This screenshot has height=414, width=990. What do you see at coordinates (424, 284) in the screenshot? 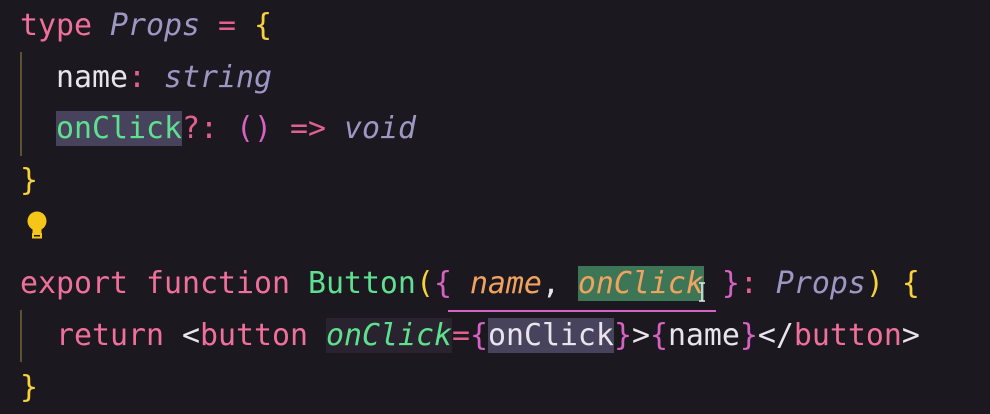
I see `code-token: (` at bounding box center [424, 284].